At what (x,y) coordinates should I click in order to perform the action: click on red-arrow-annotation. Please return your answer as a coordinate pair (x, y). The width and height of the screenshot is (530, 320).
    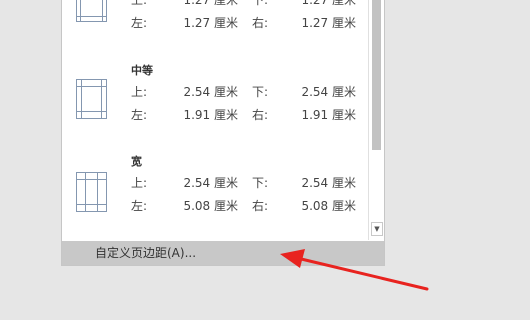
    Looking at the image, I should click on (354, 270).